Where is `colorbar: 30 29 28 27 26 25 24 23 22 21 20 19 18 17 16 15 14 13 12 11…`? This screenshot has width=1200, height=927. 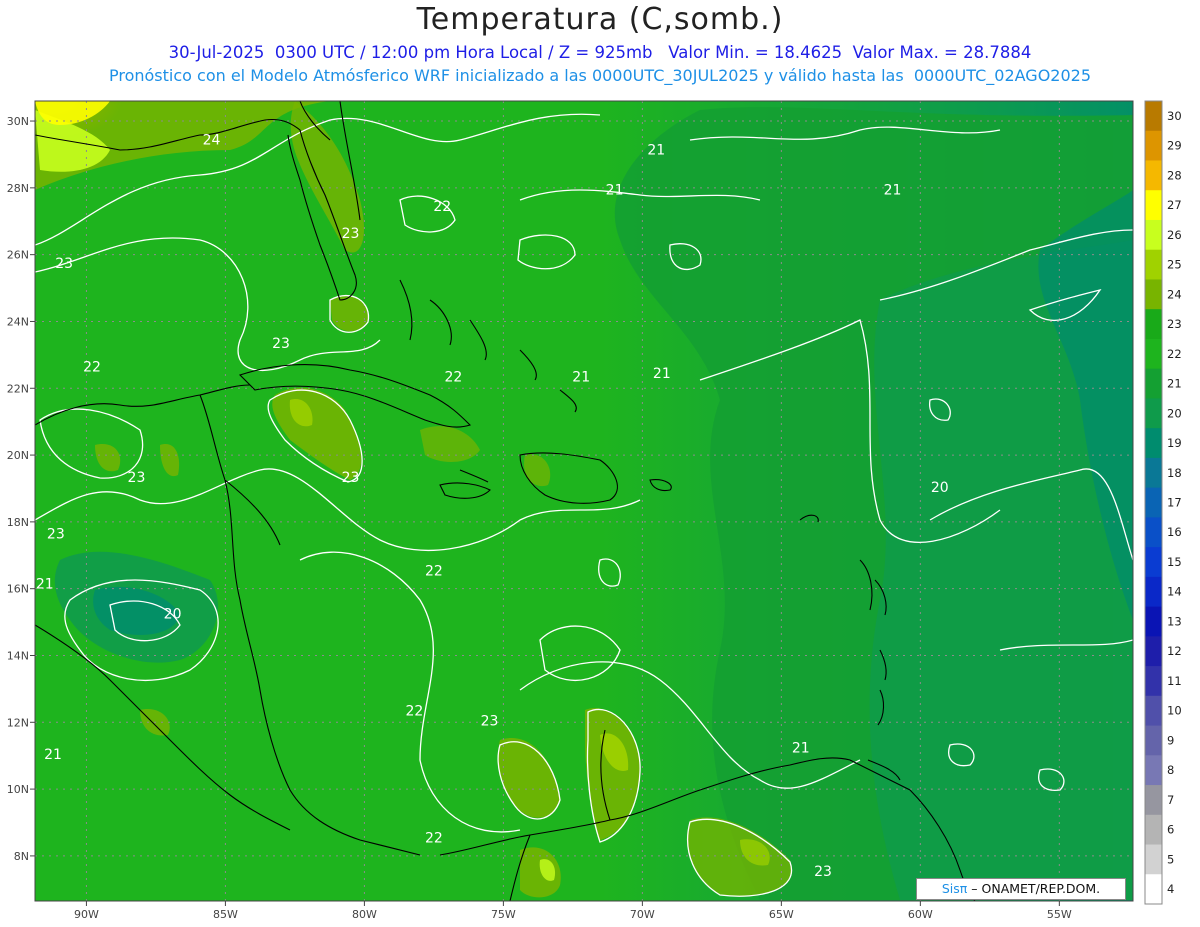 colorbar: 30 29 28 27 26 25 24 23 22 21 20 19 18 17 16 15 14 13 12 11… is located at coordinates (1163, 502).